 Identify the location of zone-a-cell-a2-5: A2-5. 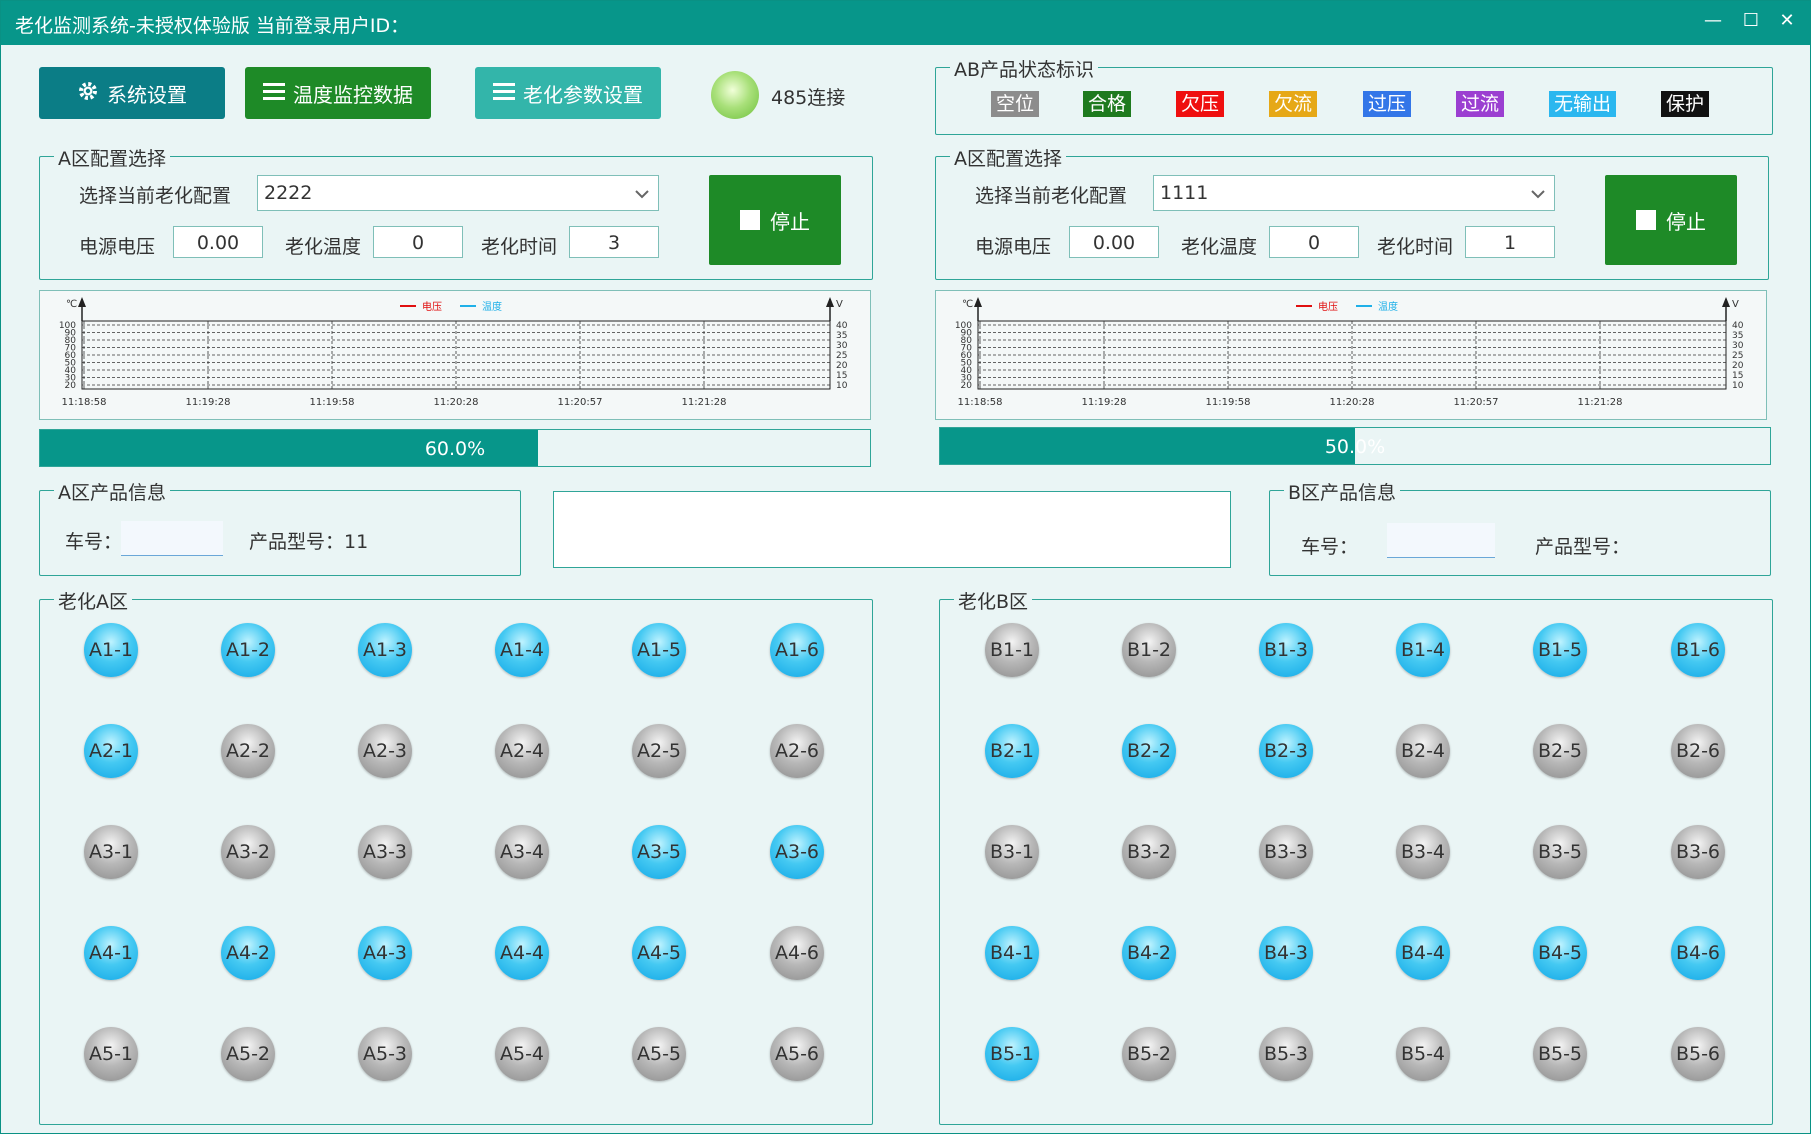
(659, 751).